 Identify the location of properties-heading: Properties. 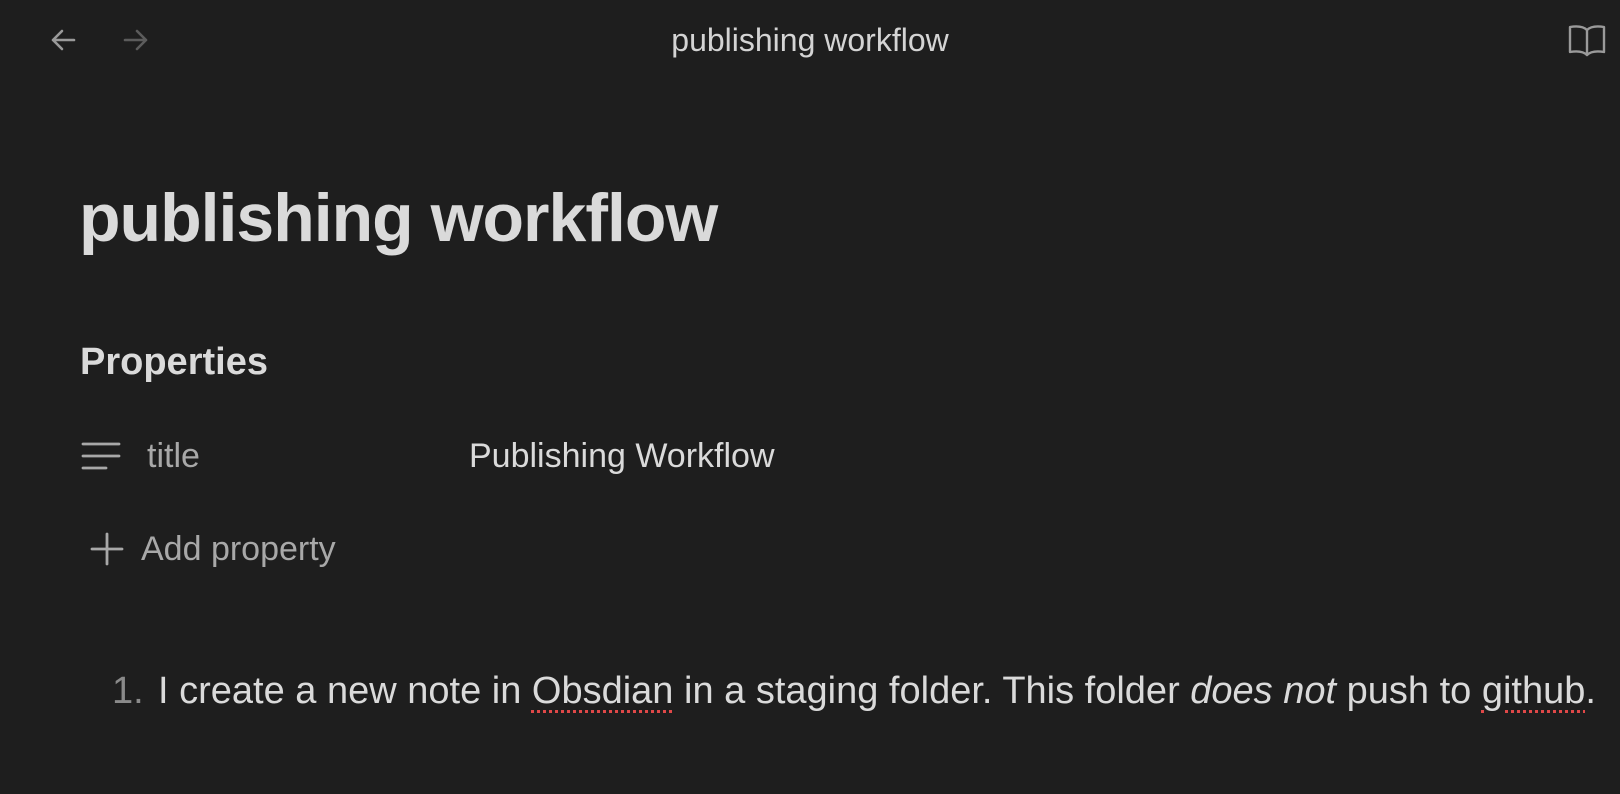
(174, 362).